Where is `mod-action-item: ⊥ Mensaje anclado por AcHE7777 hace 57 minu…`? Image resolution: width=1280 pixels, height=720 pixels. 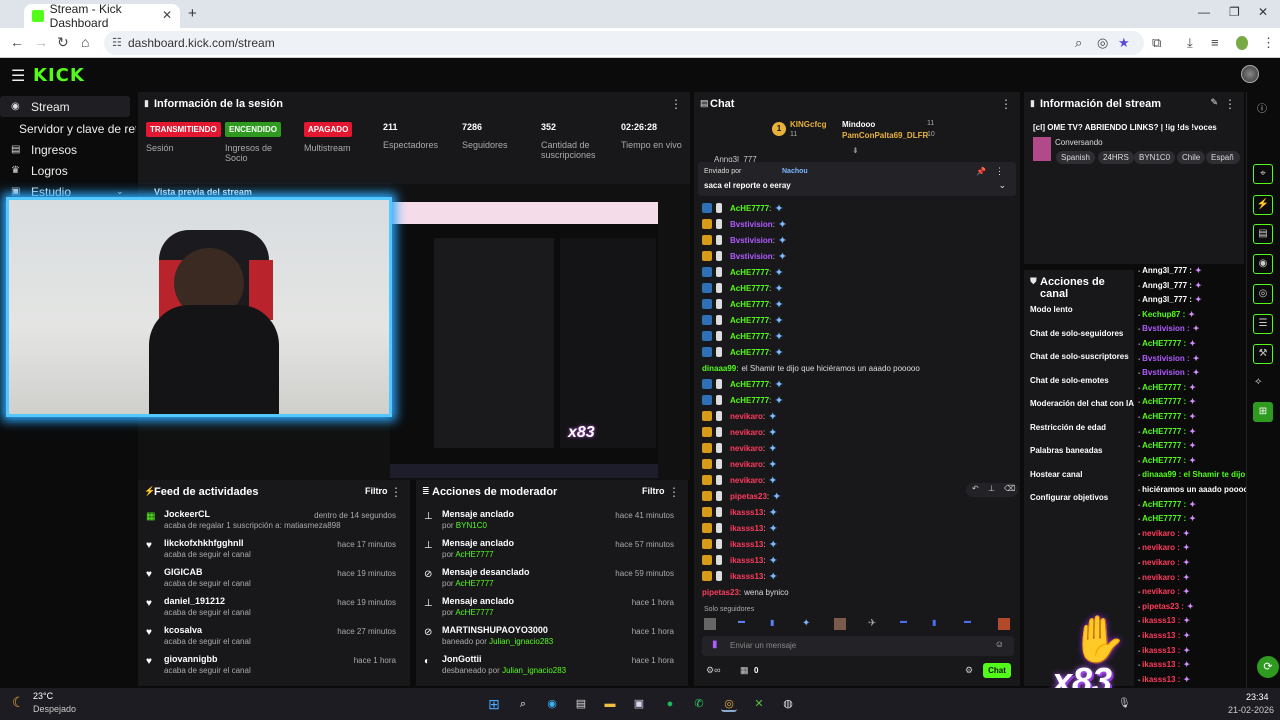 mod-action-item: ⊥ Mensaje anclado por AcHE7777 hace 57 minu… is located at coordinates (551, 552).